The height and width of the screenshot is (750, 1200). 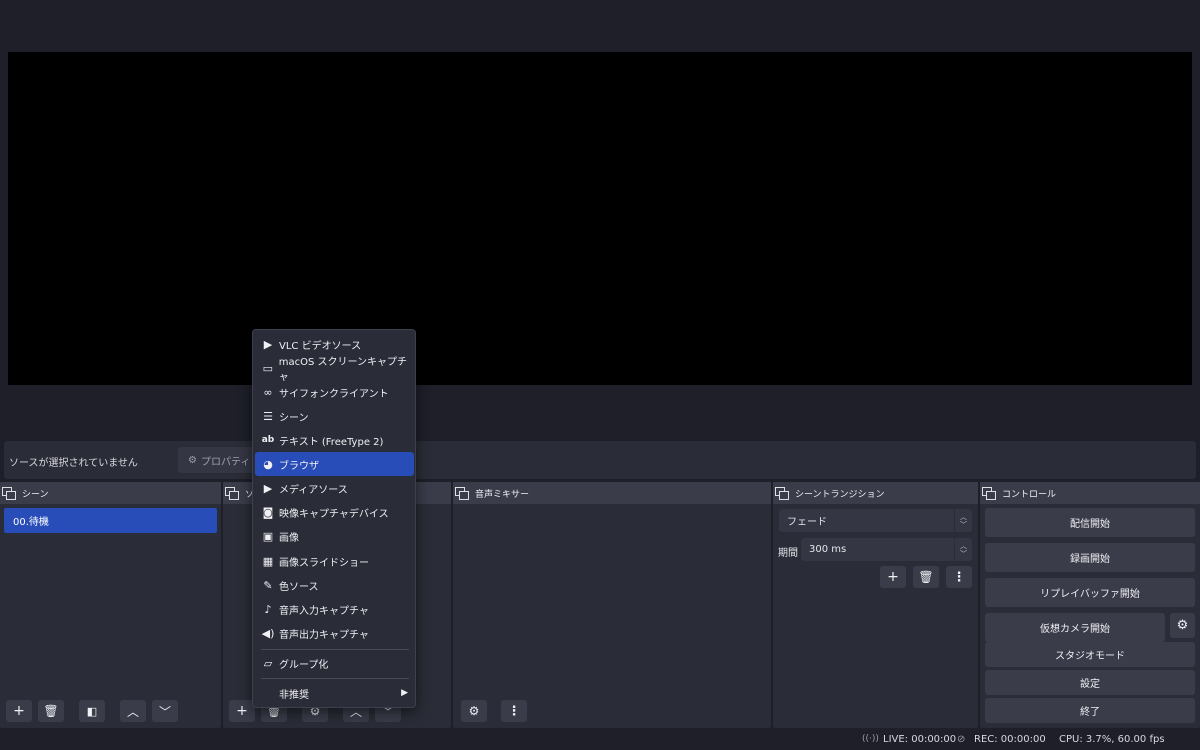 I want to click on chevron-up-icon: ︿, so click(x=132, y=711).